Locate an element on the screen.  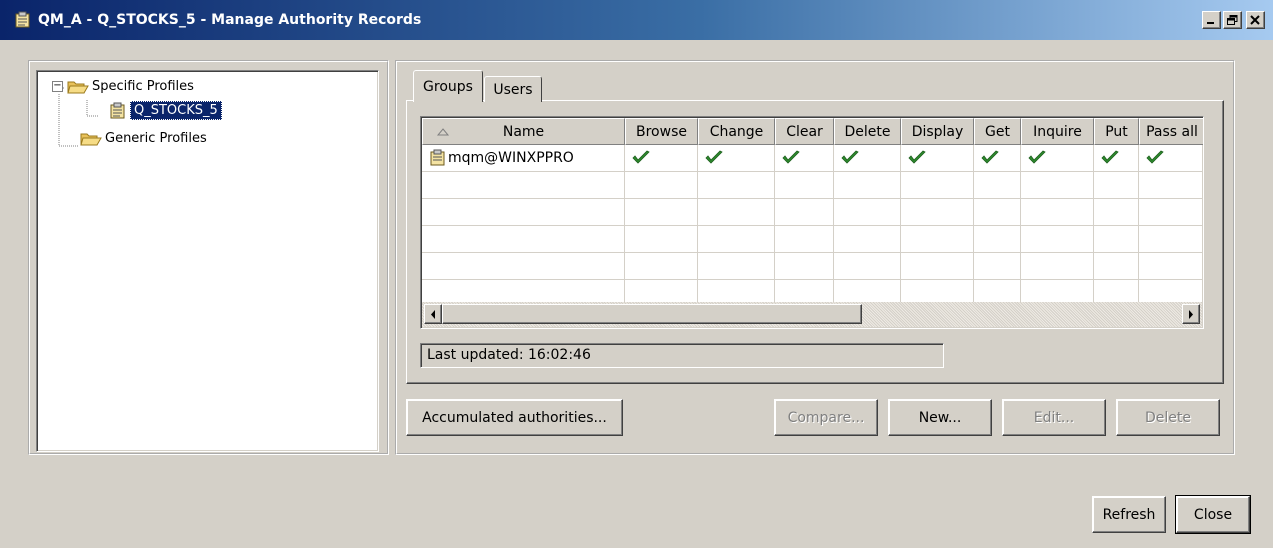
collapse-icon: − is located at coordinates (57, 86).